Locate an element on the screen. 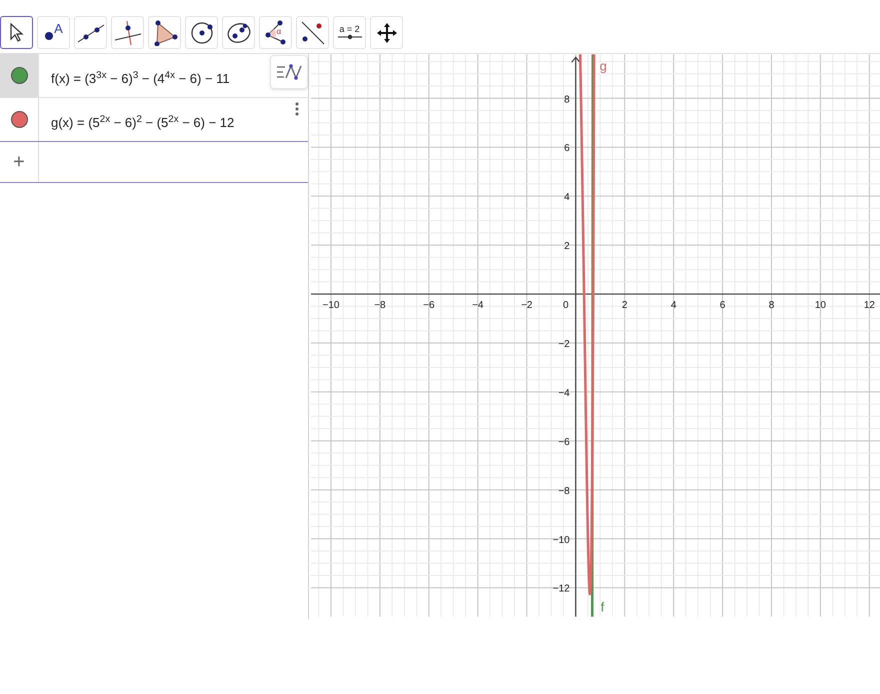 The image size is (880, 694). tool-button: a = 2 is located at coordinates (349, 32).